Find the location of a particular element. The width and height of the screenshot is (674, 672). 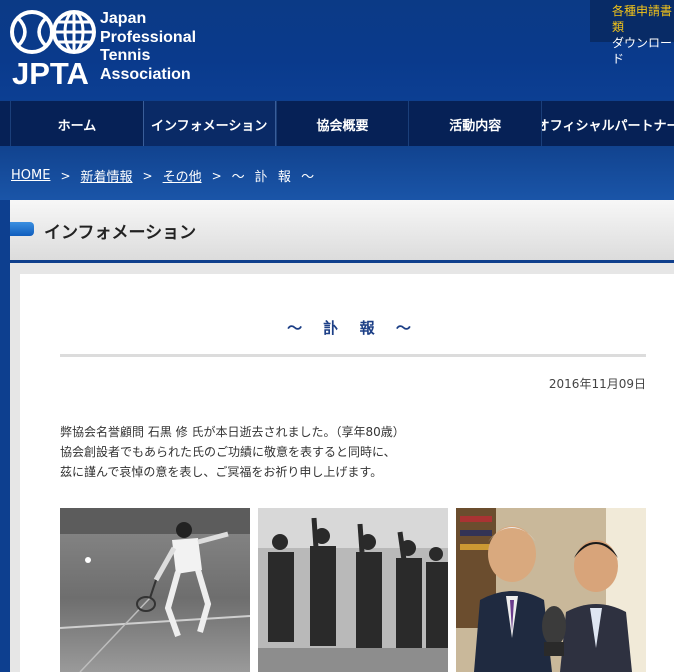

download-forms-button: 各種申請書類 ダウンロード is located at coordinates (632, 33).